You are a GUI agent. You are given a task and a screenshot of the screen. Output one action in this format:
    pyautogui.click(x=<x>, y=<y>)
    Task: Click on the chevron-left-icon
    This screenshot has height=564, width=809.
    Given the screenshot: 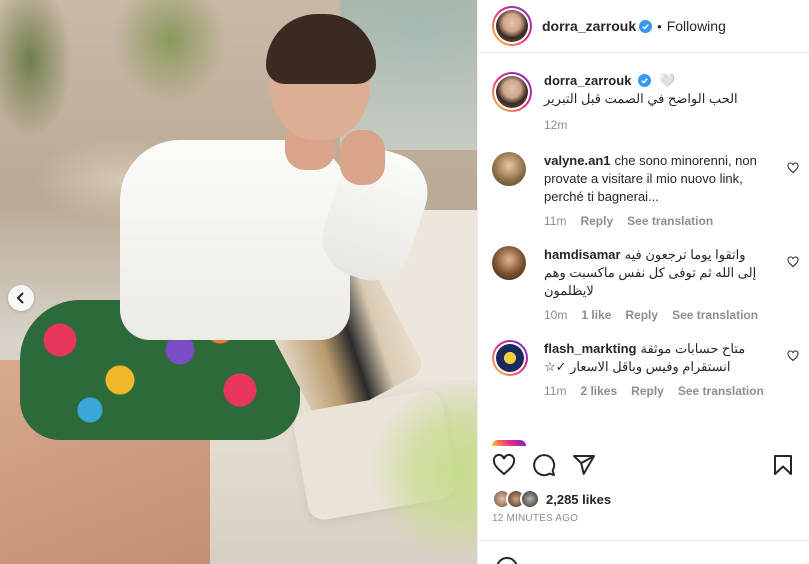 What is the action you would take?
    pyautogui.click(x=20, y=298)
    